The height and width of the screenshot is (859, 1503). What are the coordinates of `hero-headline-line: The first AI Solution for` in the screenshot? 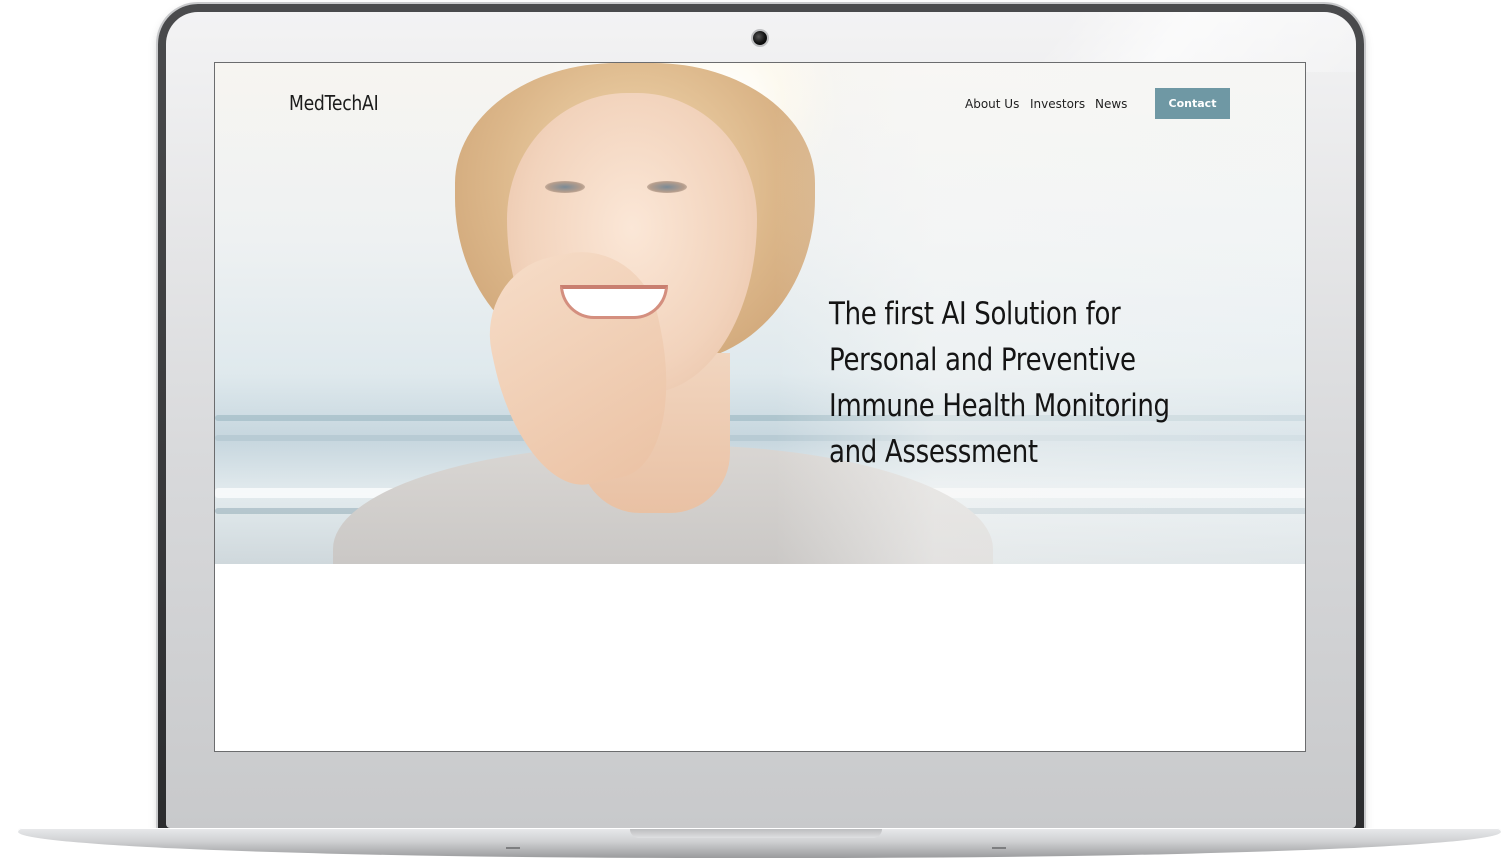 It's located at (975, 314).